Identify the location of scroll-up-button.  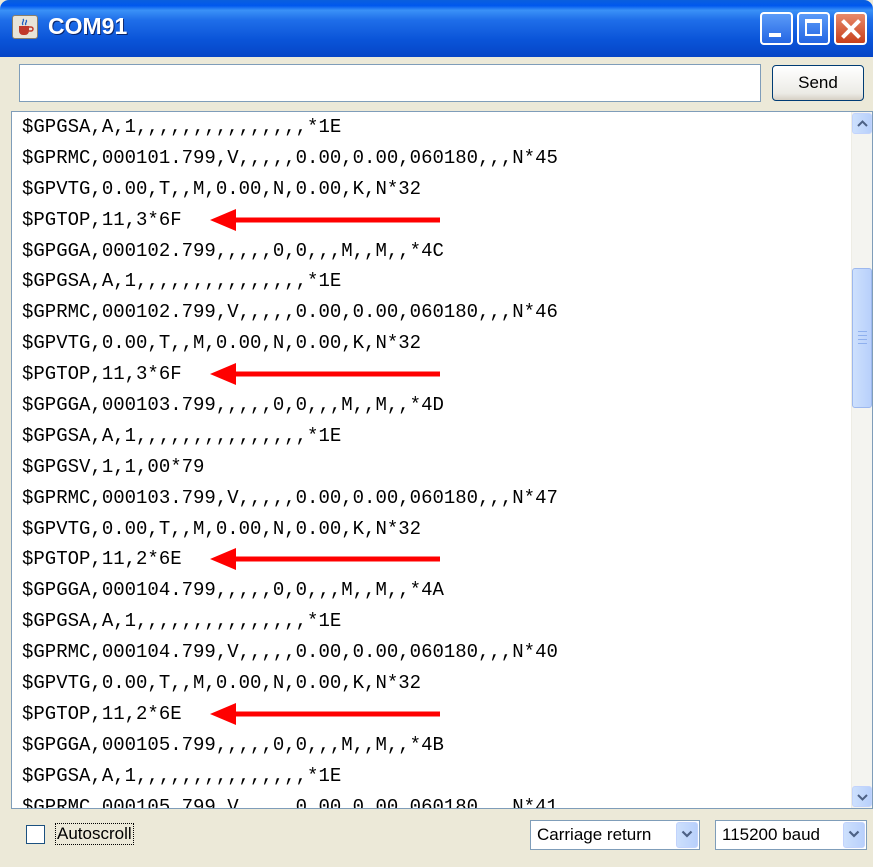
(862, 123).